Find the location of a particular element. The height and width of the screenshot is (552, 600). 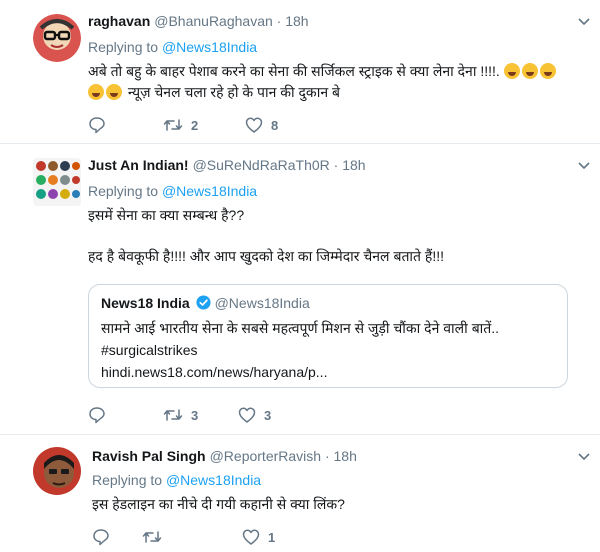

retweet-count: 3 is located at coordinates (195, 415).